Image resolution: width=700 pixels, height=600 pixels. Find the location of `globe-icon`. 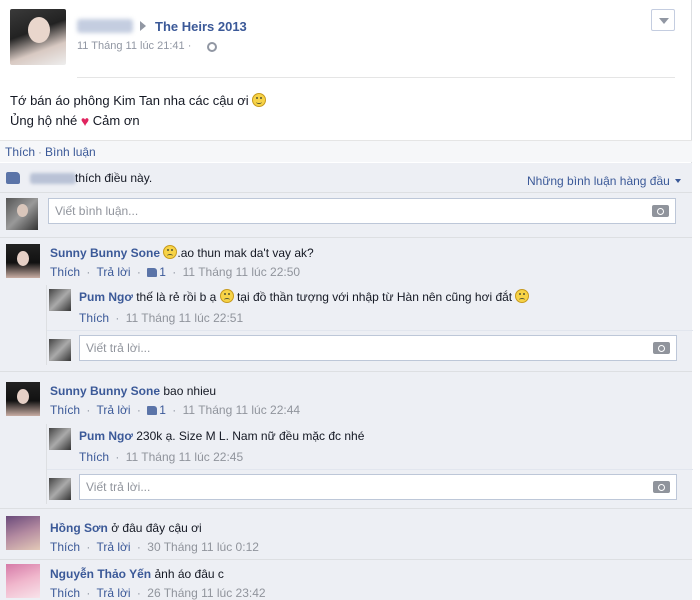

globe-icon is located at coordinates (212, 47).